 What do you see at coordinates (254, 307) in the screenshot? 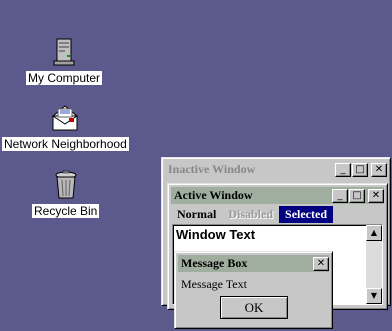
I see `ok-button: OK` at bounding box center [254, 307].